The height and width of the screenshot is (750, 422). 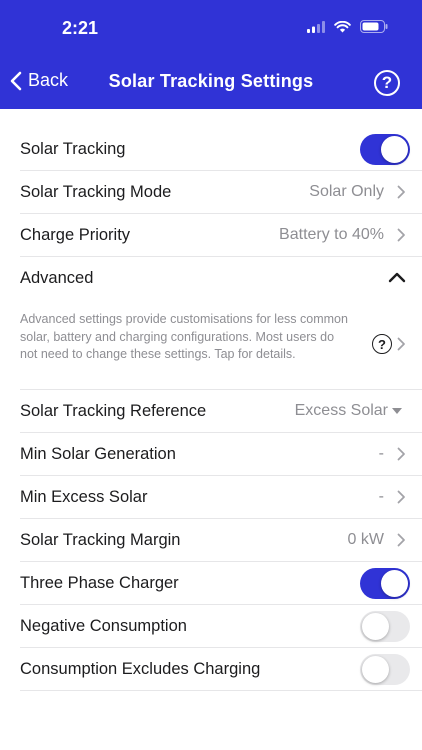 I want to click on min-solar-generation-label: Min Solar Generation, so click(x=98, y=453).